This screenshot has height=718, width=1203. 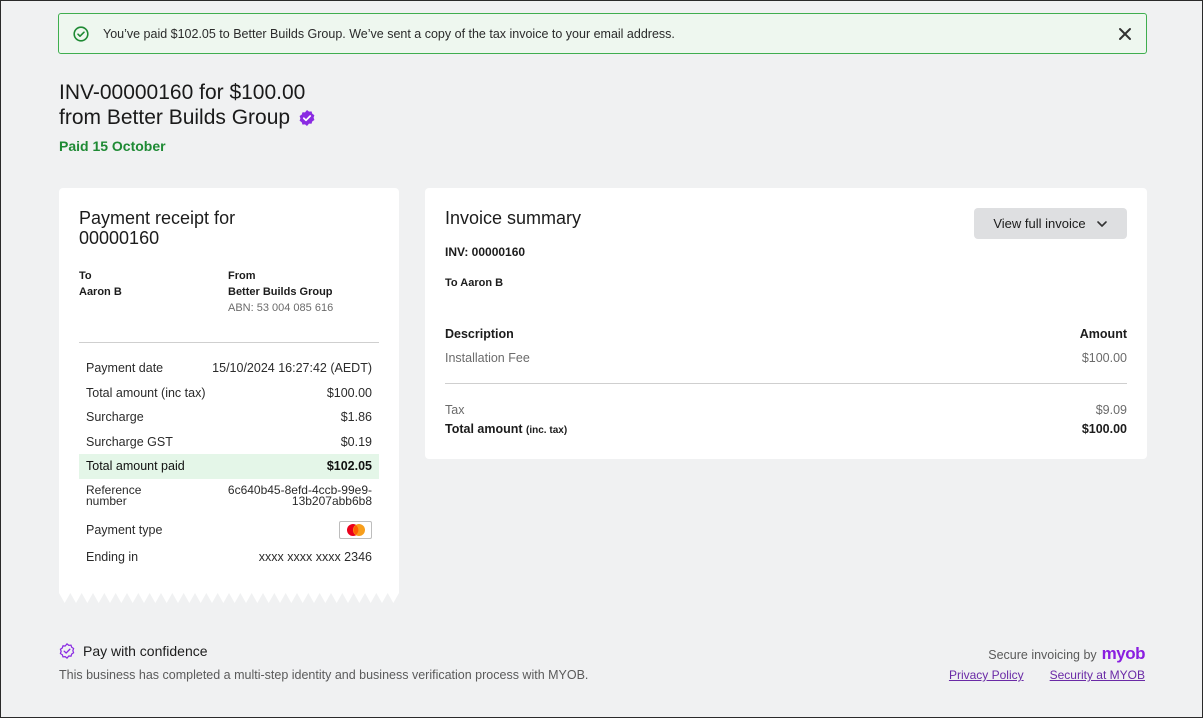 What do you see at coordinates (479, 334) in the screenshot?
I see `description-header: Description` at bounding box center [479, 334].